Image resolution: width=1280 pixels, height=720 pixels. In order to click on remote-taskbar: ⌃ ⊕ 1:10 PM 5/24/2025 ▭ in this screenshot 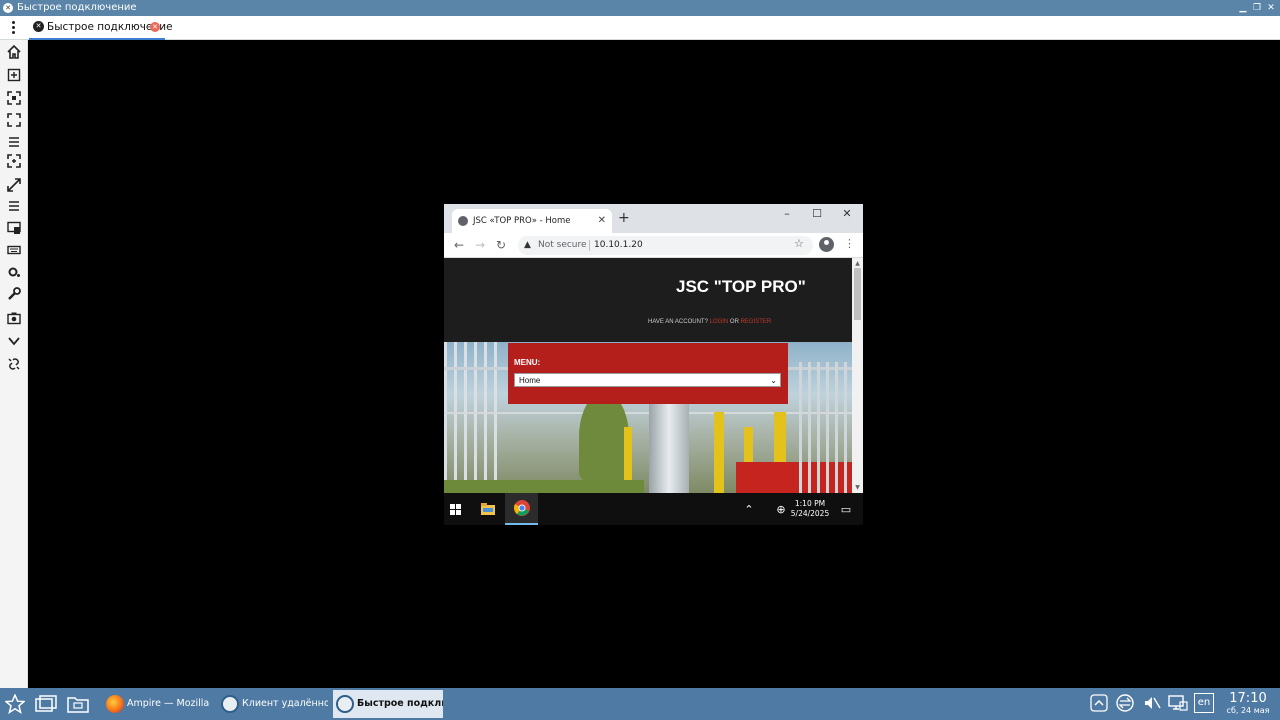, I will do `click(653, 509)`.